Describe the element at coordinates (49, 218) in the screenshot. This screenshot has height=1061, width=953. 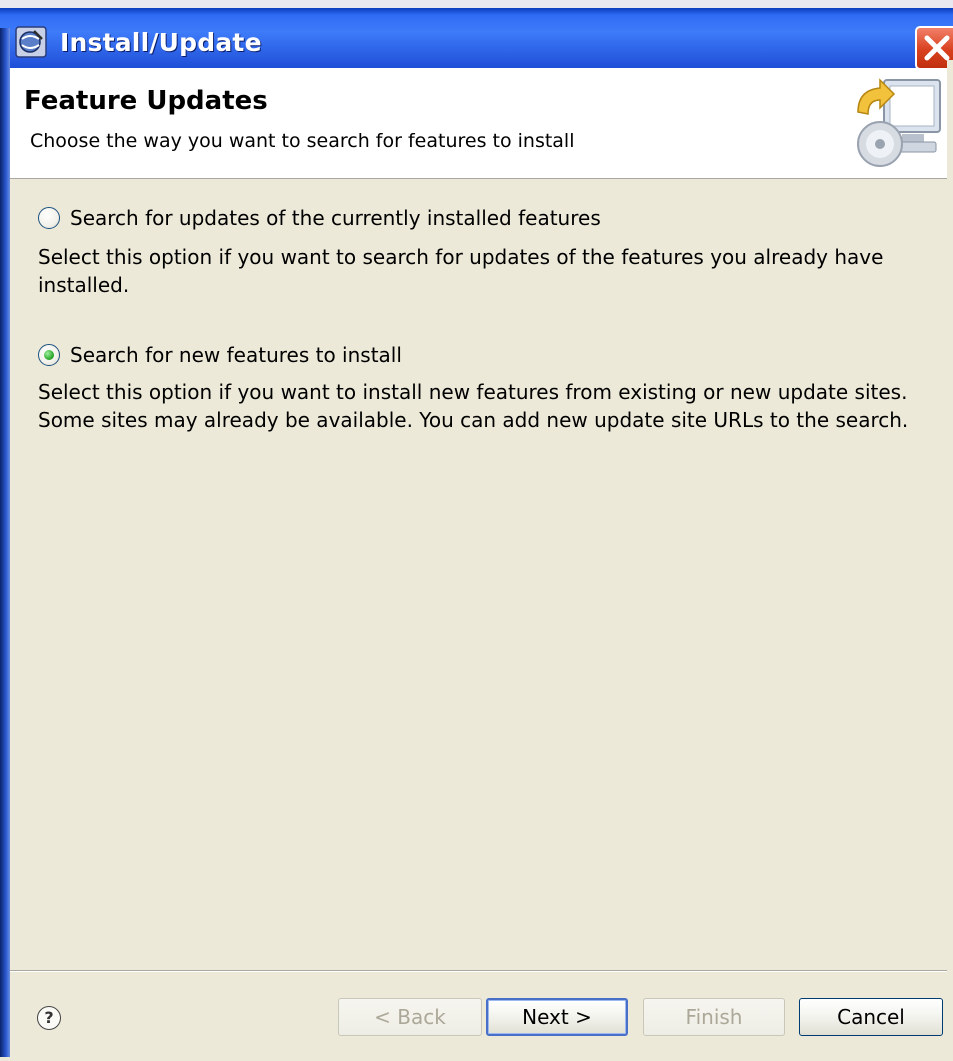
I see `radio-update-installed` at that location.